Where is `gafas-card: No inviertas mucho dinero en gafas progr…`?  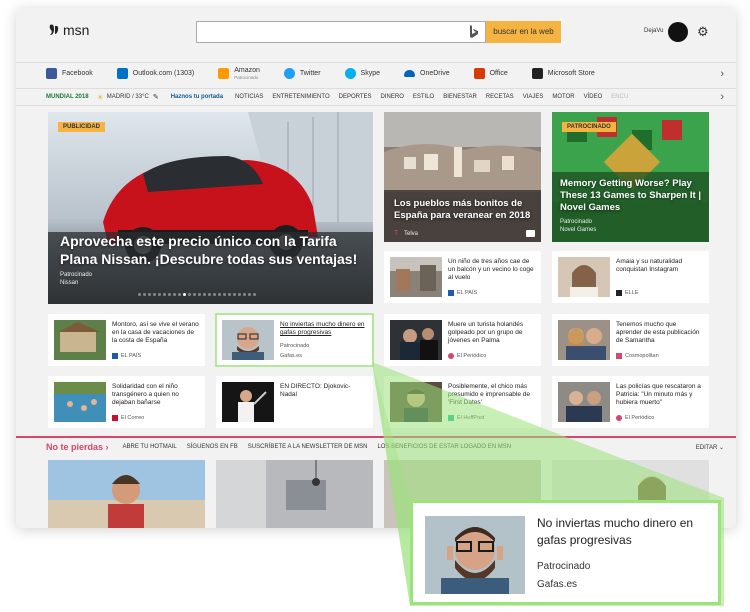
gafas-card: No inviertas mucho dinero en gafas progr… is located at coordinates (294, 340).